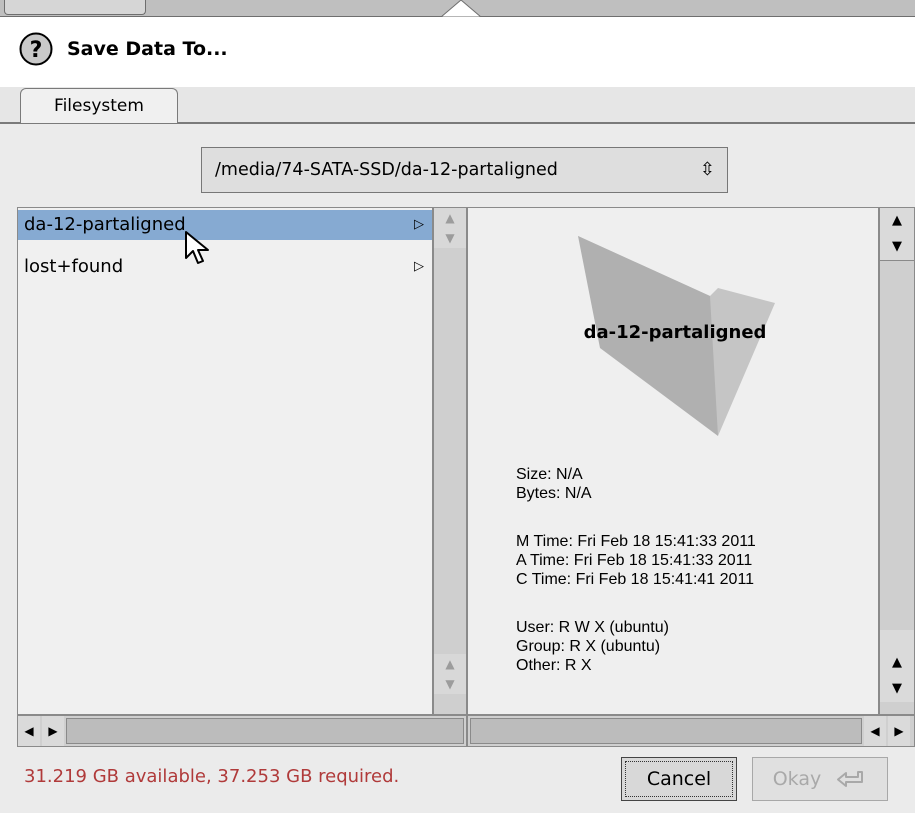 This screenshot has height=813, width=915. What do you see at coordinates (225, 267) in the screenshot?
I see `list-item: lost+found ▷` at bounding box center [225, 267].